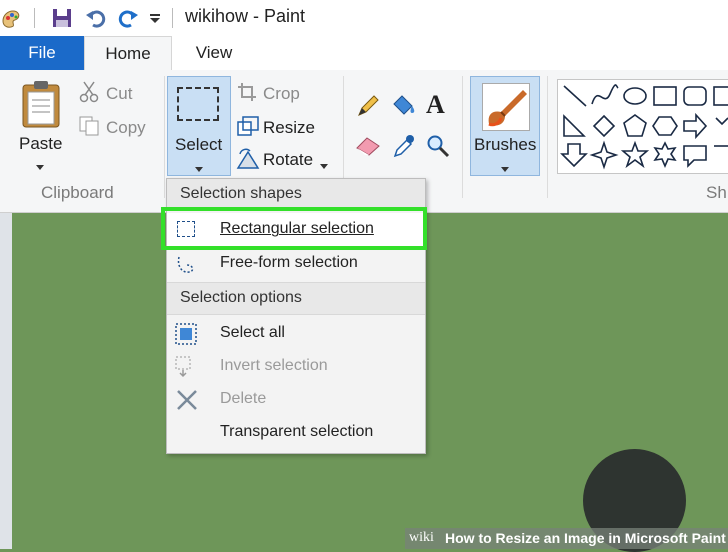 This screenshot has width=728, height=552. I want to click on brushes-button: Brushes, so click(505, 126).